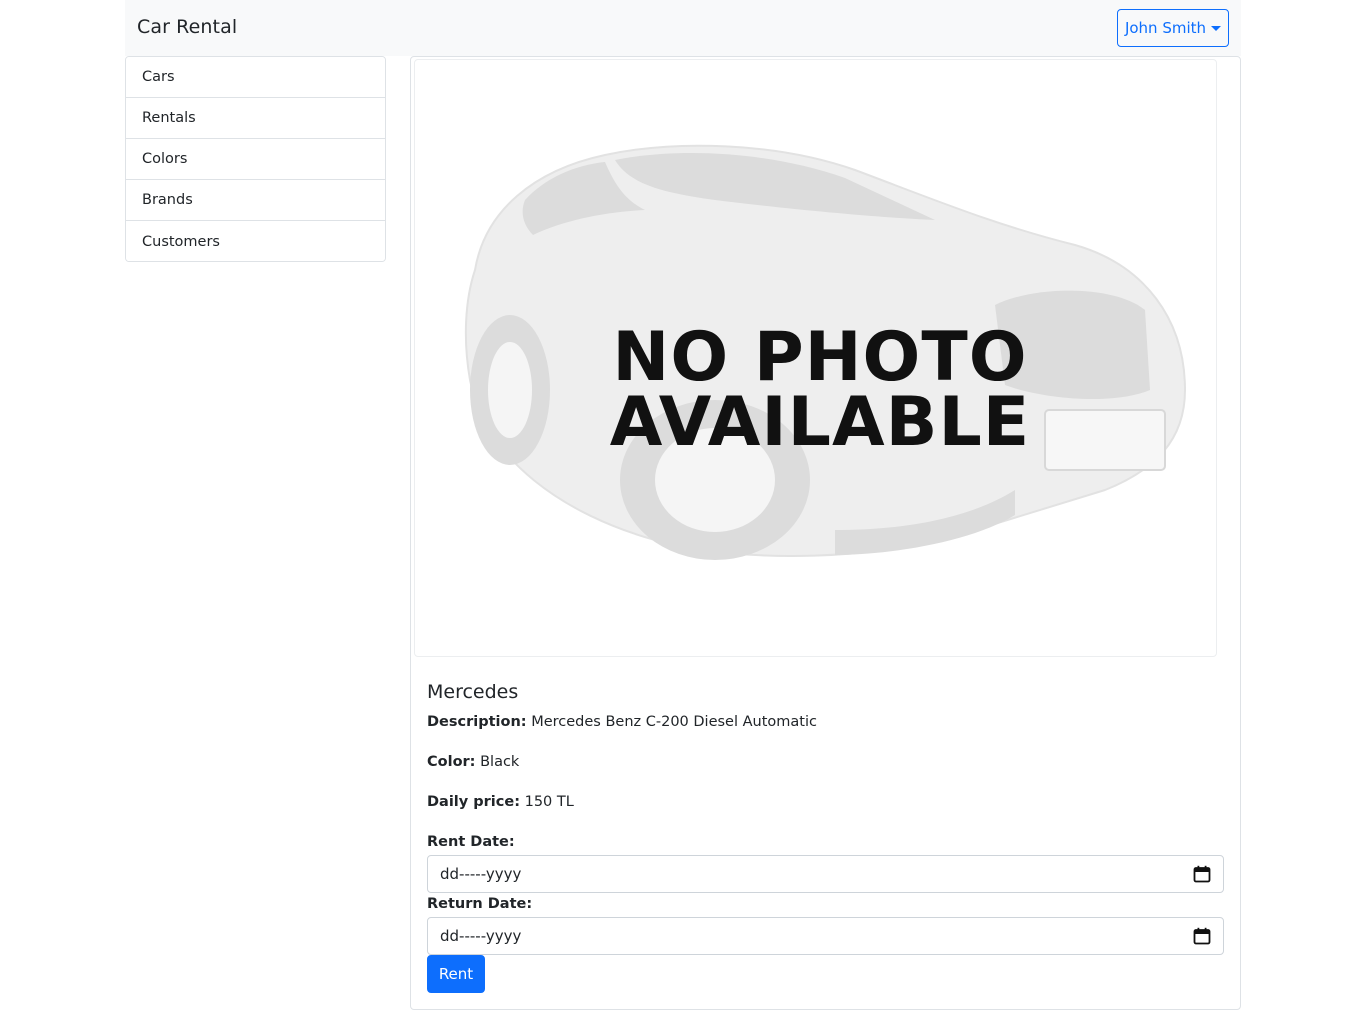 Image resolution: width=1366 pixels, height=1010 pixels. I want to click on sidebar: Cars Rentals Colors Brands Customers, so click(255, 159).